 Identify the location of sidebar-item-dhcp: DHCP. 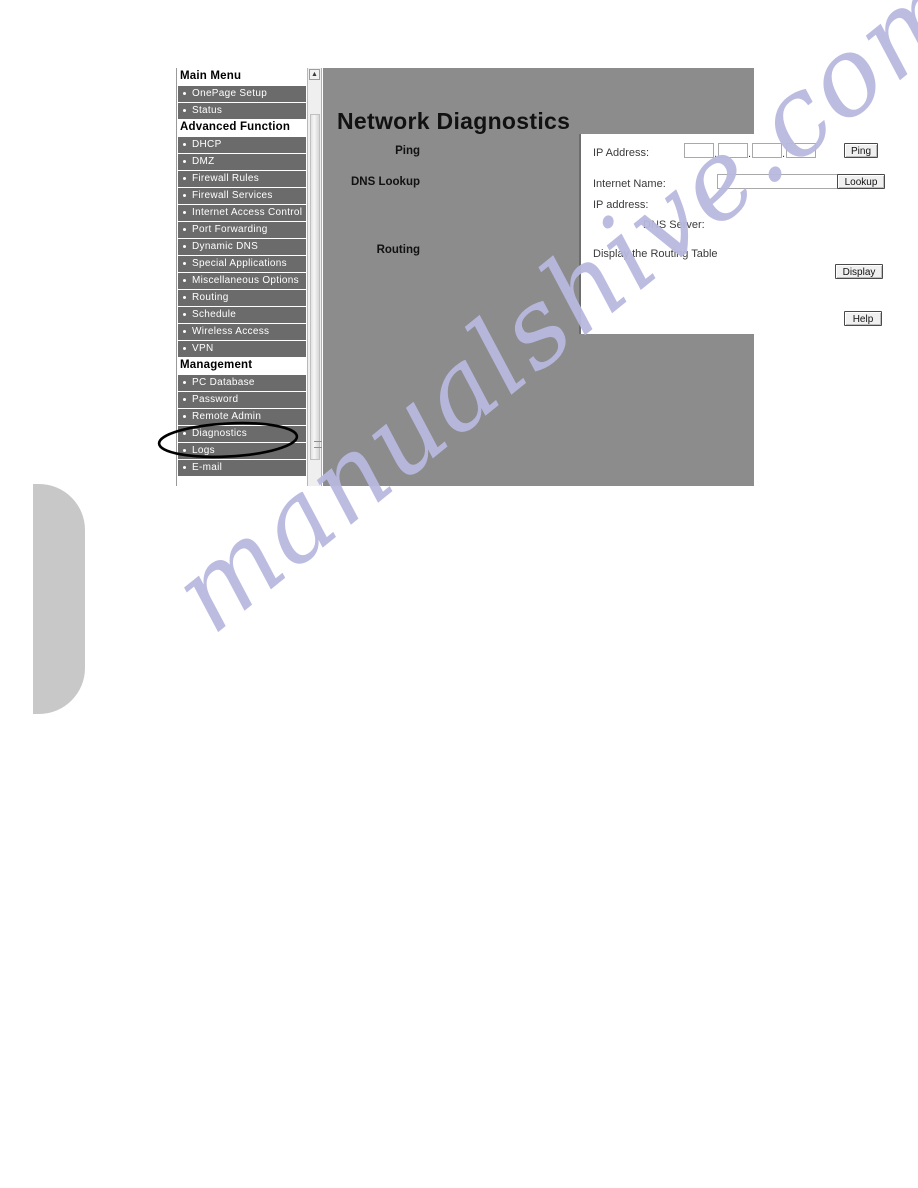
(242, 145).